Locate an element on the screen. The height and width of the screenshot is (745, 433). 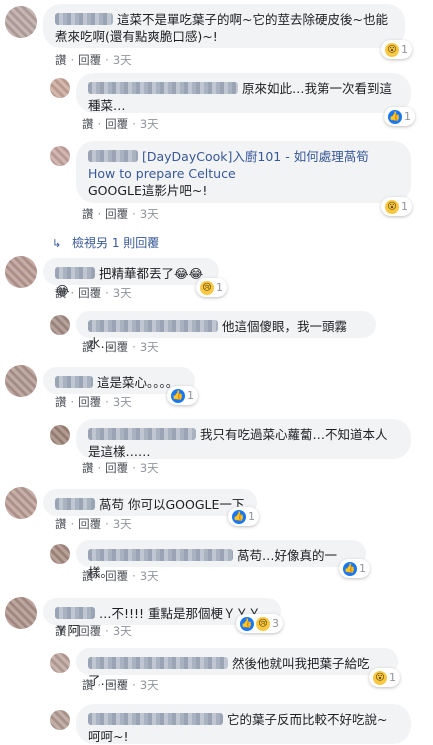
reaction-summary: 👍 😢 3 is located at coordinates (259, 623).